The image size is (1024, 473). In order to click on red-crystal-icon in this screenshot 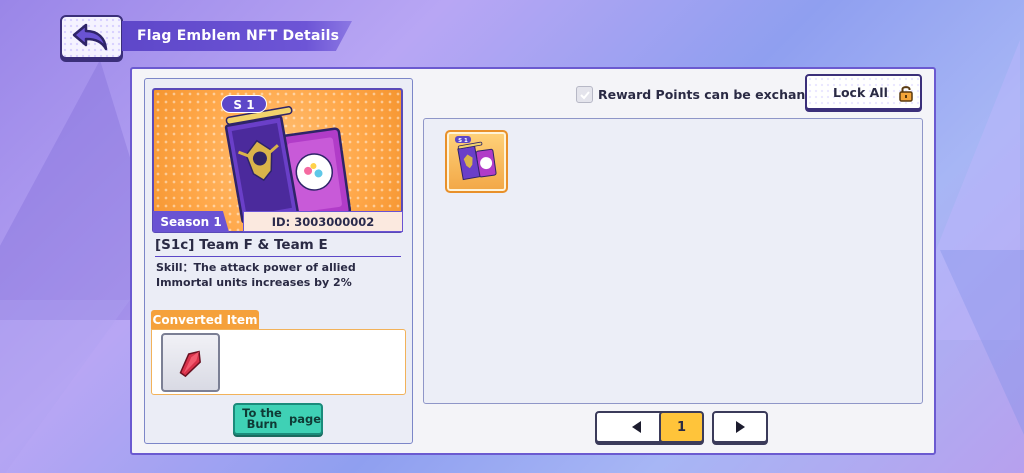, I will do `click(190, 363)`.